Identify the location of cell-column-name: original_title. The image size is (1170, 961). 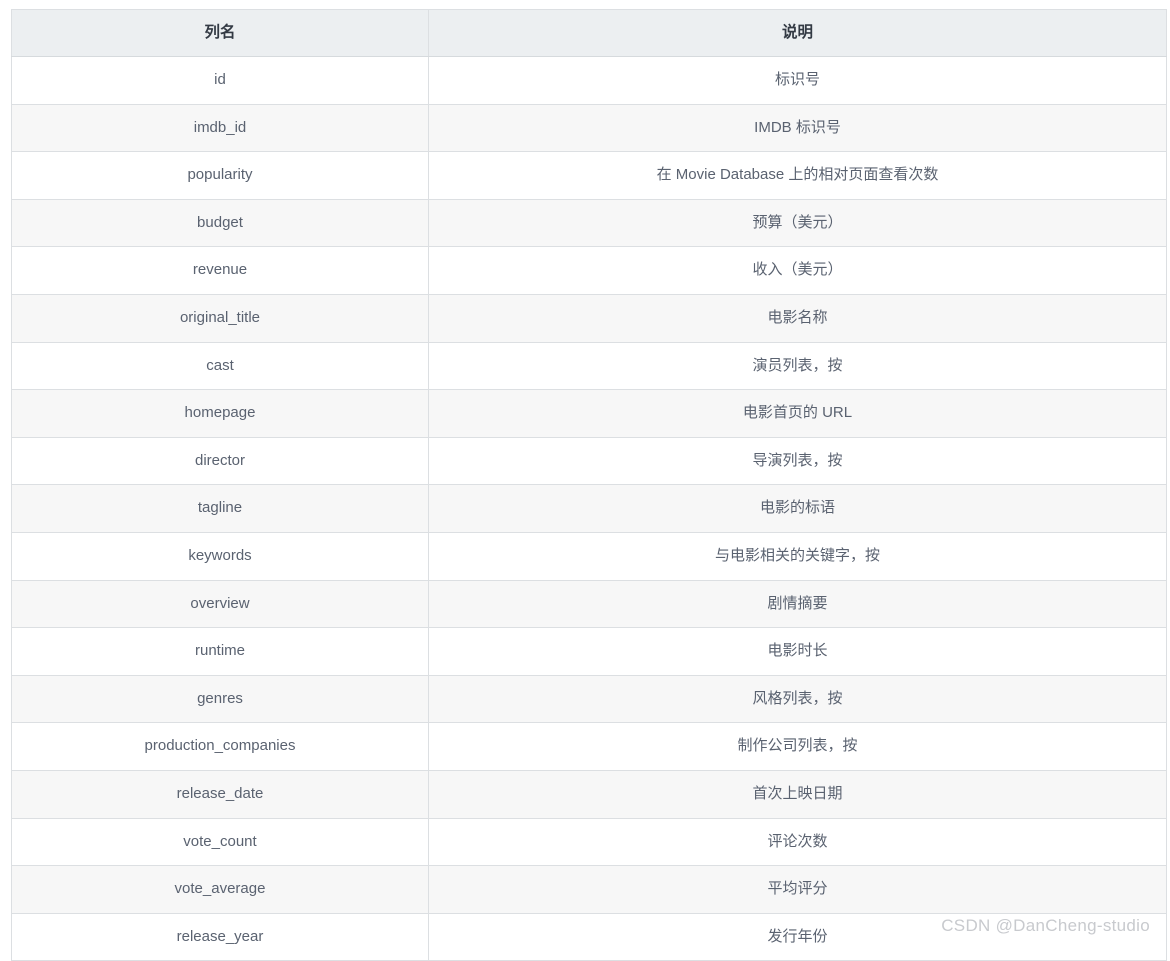
(220, 318).